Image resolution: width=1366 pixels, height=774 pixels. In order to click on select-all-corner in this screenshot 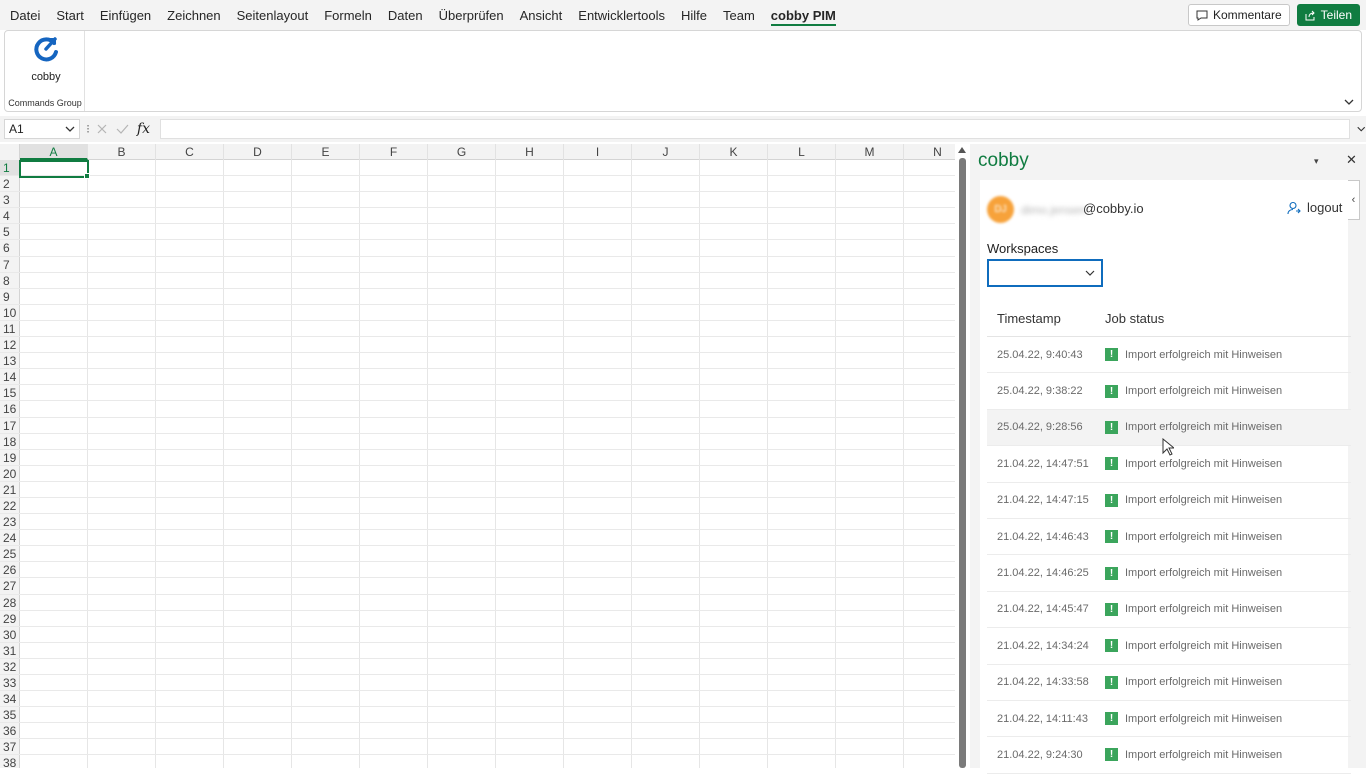, I will do `click(10, 152)`.